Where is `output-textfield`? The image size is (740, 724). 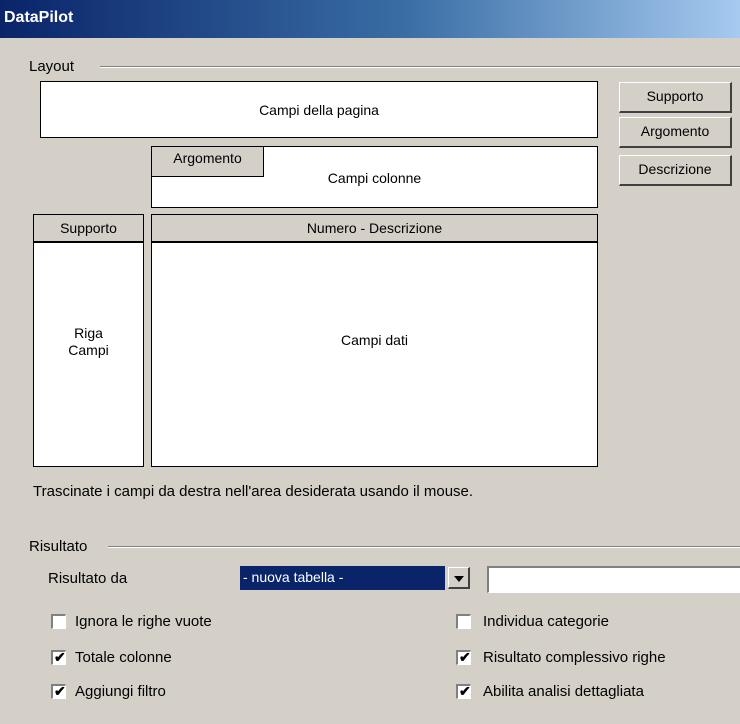
output-textfield is located at coordinates (613, 579).